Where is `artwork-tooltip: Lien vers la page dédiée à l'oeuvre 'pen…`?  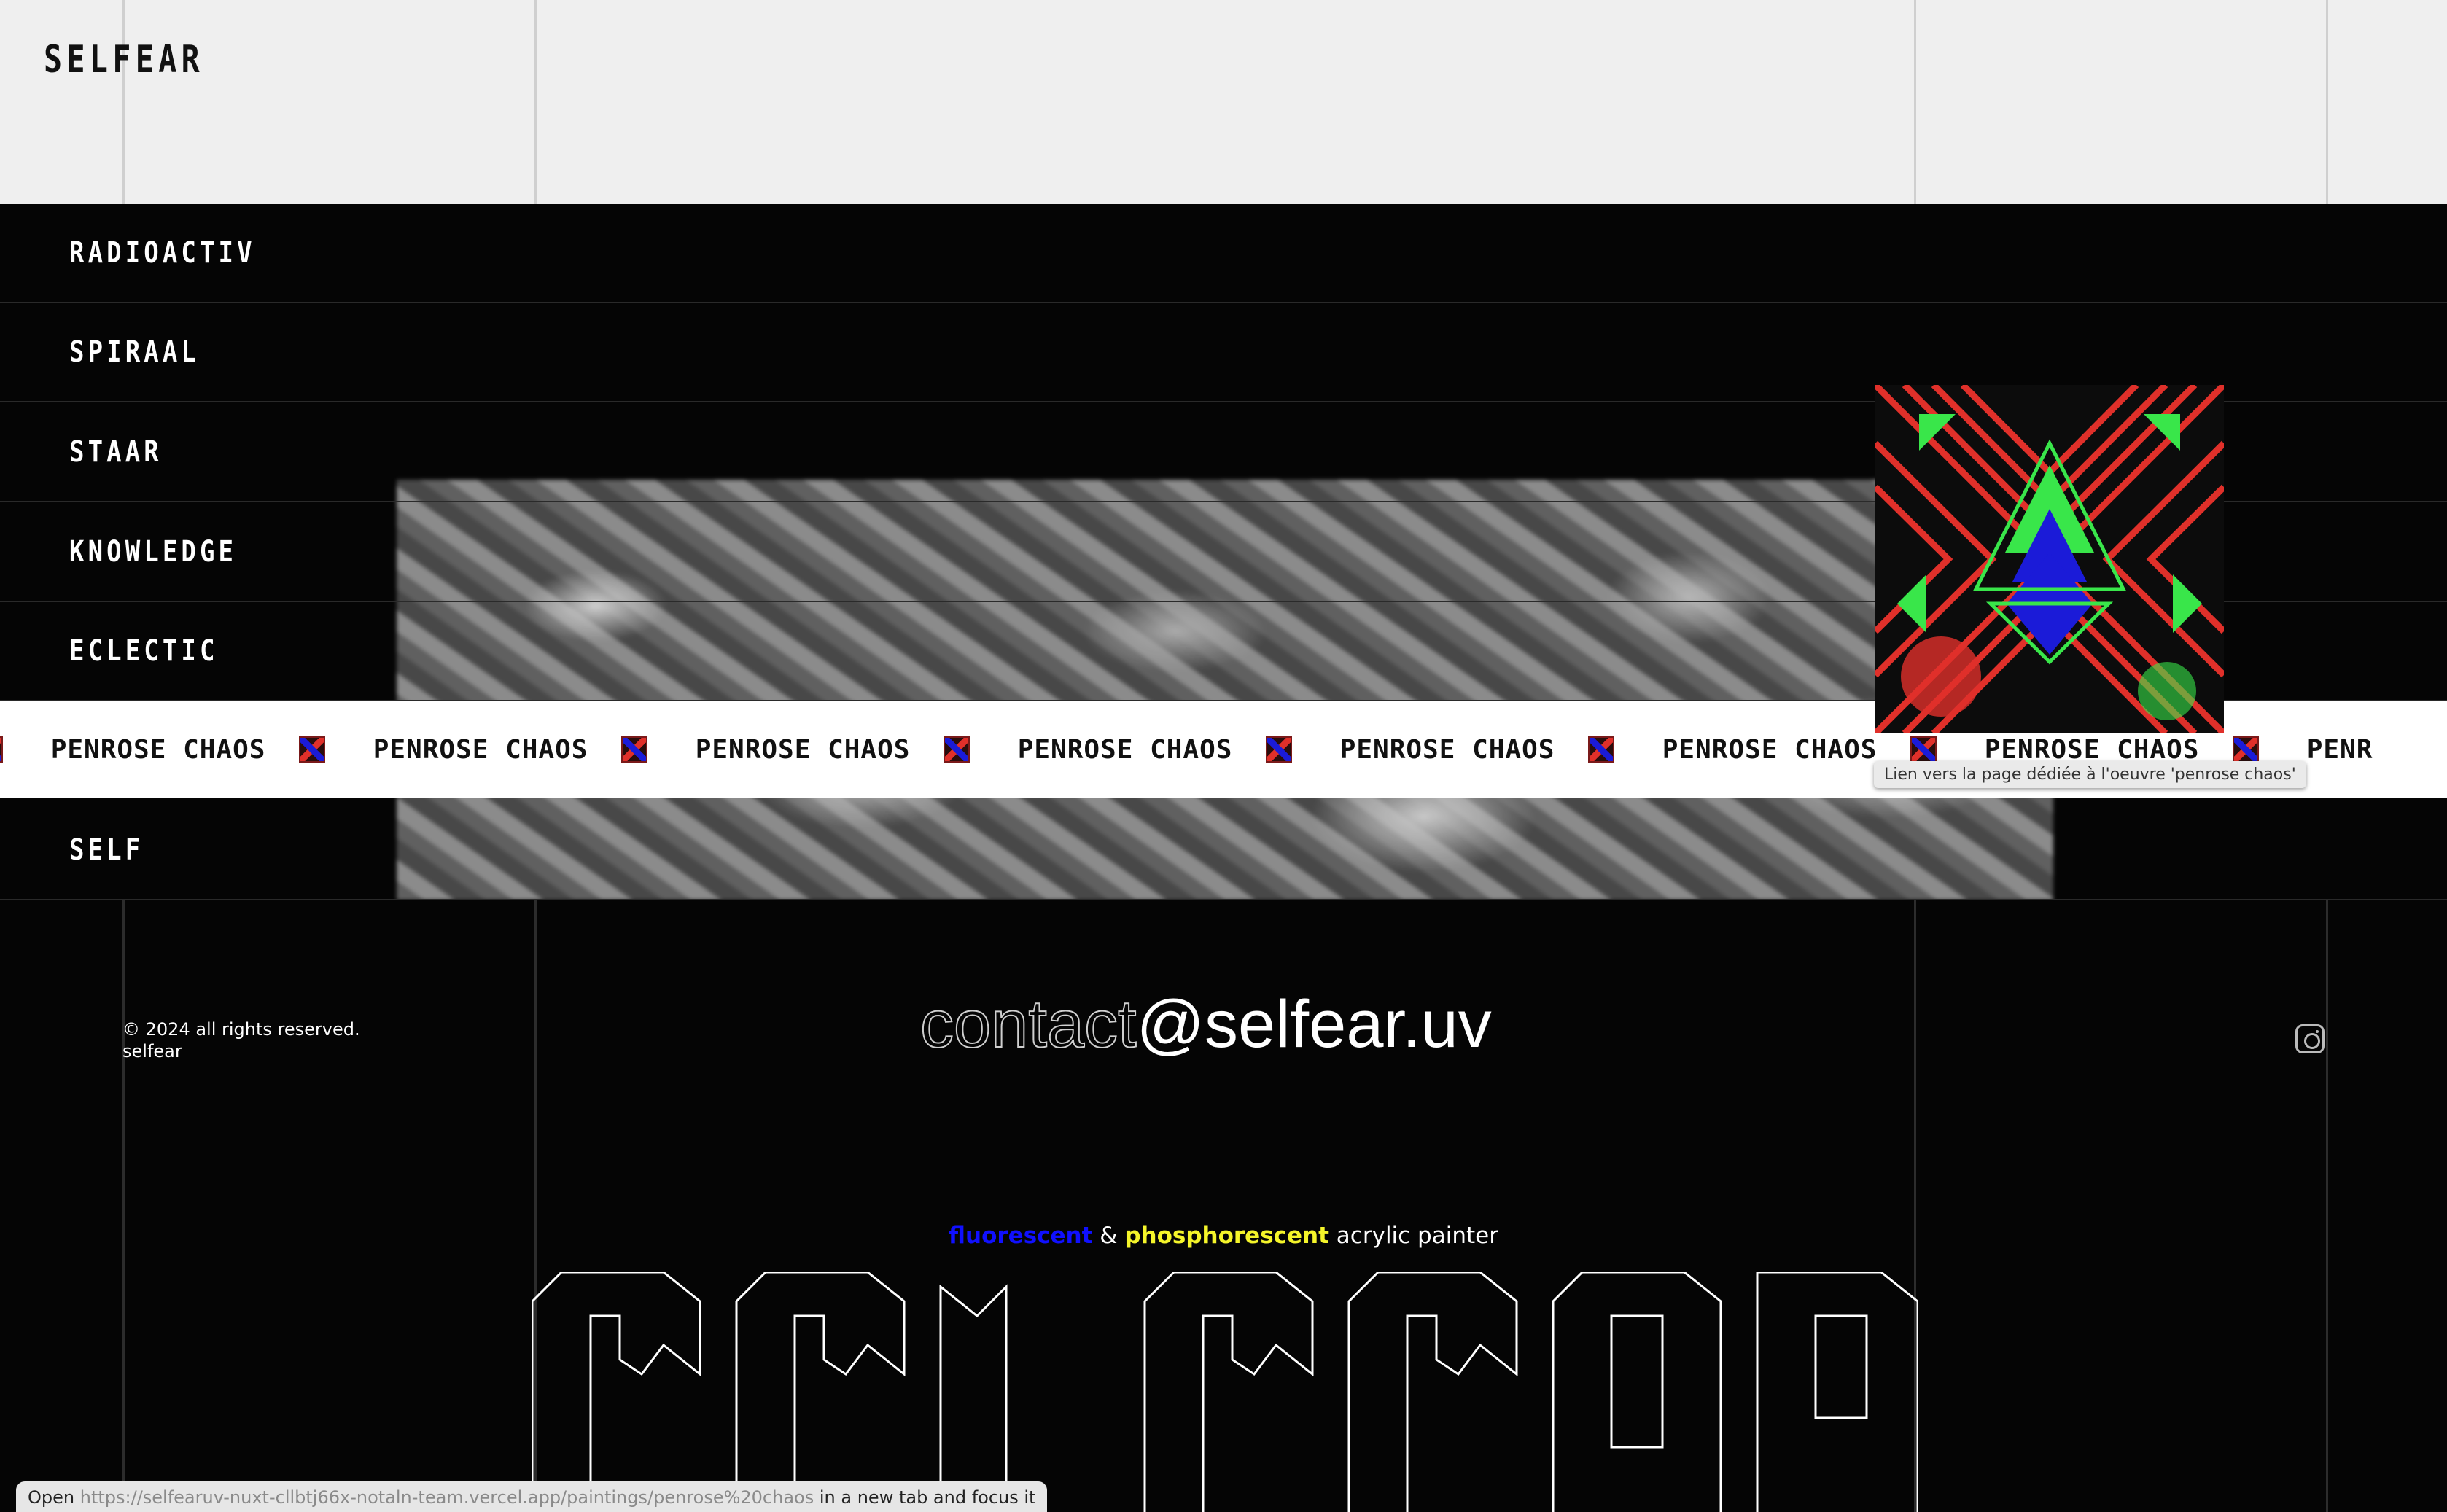 artwork-tooltip: Lien vers la page dédiée à l'oeuvre 'pen… is located at coordinates (2090, 774).